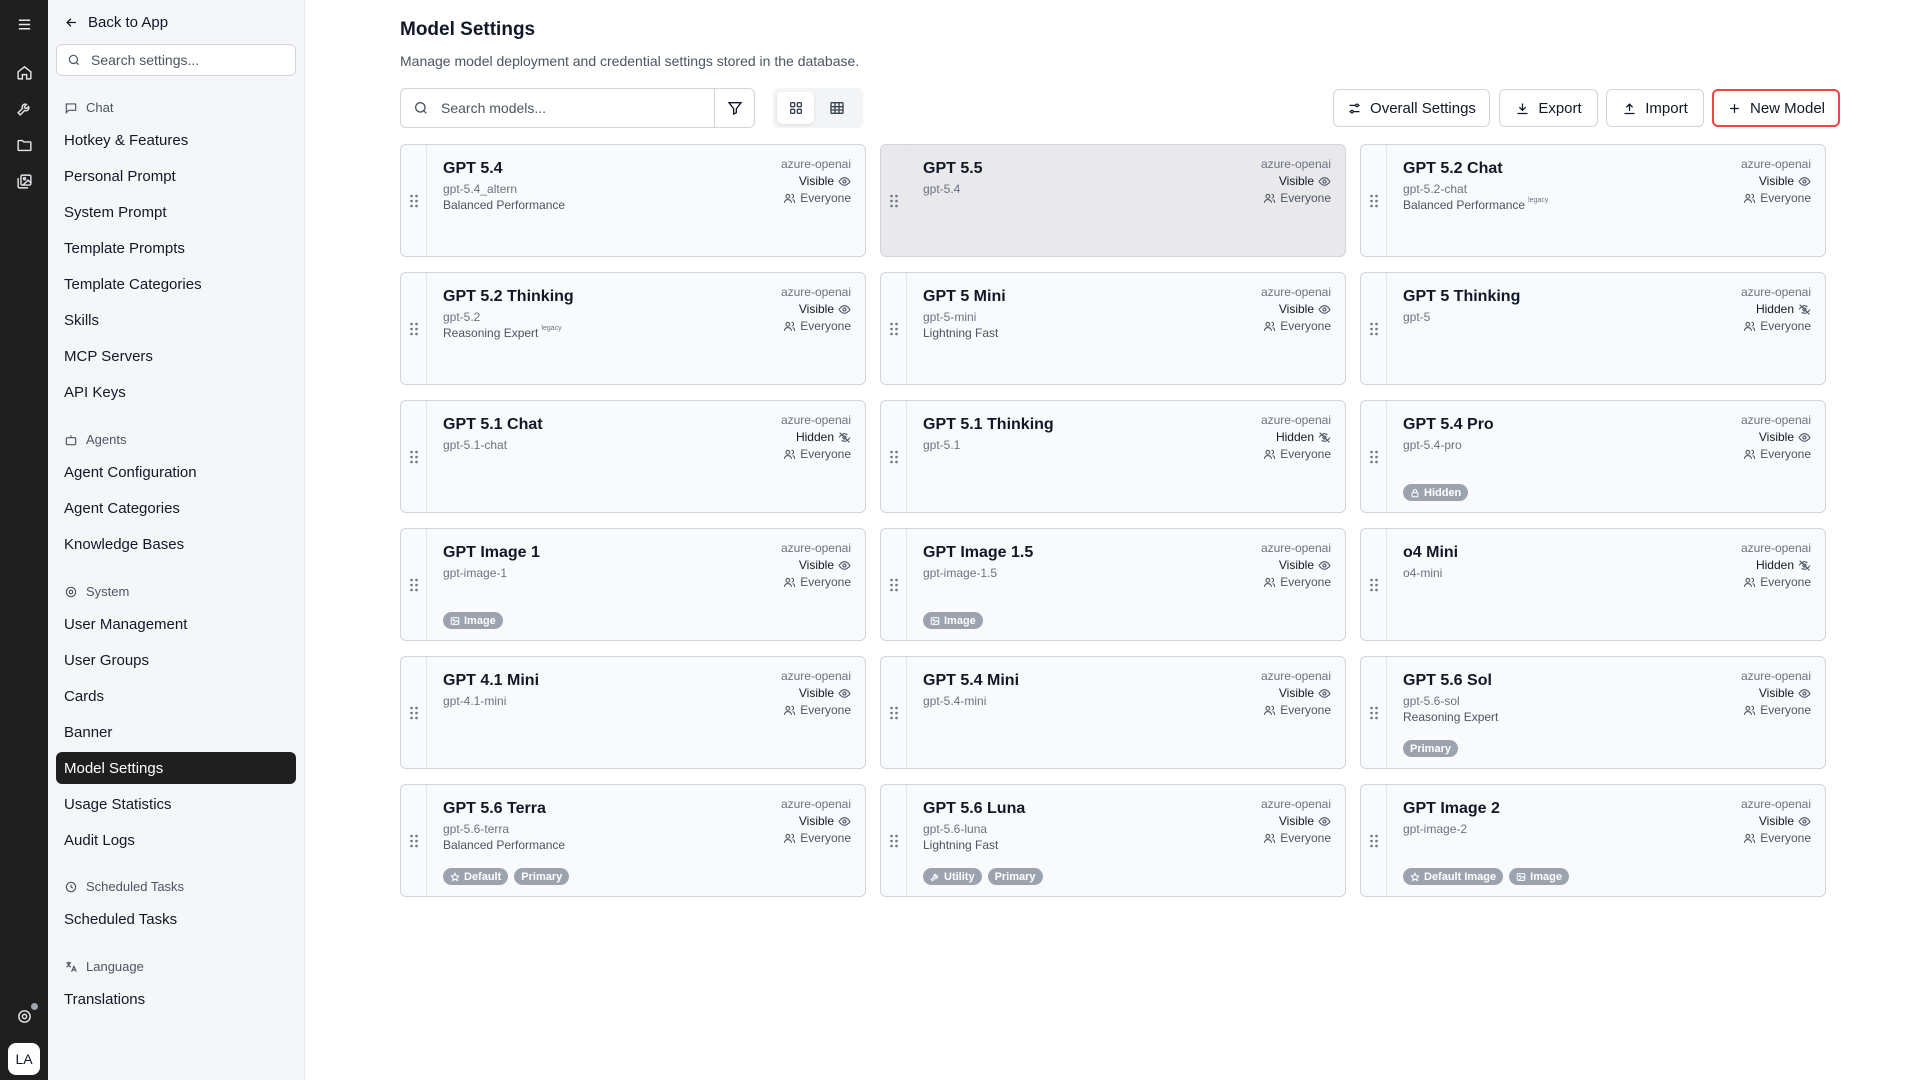  What do you see at coordinates (816, 565) in the screenshot?
I see `visibility-label: Visible` at bounding box center [816, 565].